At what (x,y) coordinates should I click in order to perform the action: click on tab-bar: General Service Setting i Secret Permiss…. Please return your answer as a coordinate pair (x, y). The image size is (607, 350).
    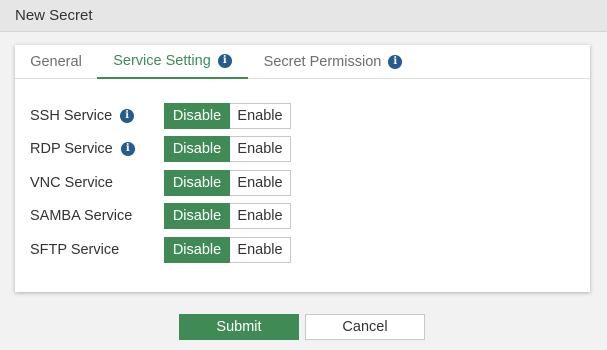
    Looking at the image, I should click on (302, 62).